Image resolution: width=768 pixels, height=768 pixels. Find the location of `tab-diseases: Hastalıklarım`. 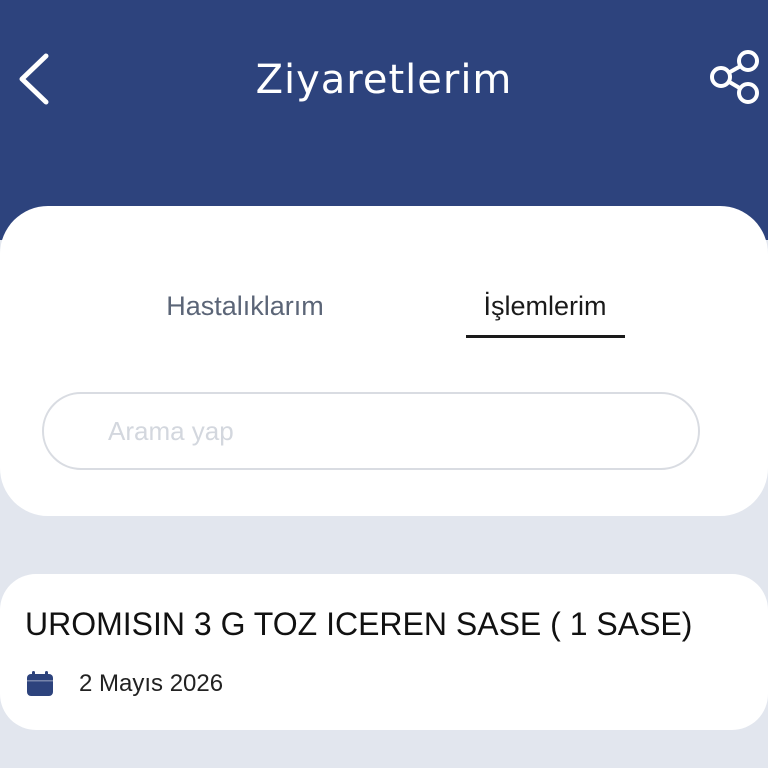

tab-diseases: Hastalıklarım is located at coordinates (245, 314).